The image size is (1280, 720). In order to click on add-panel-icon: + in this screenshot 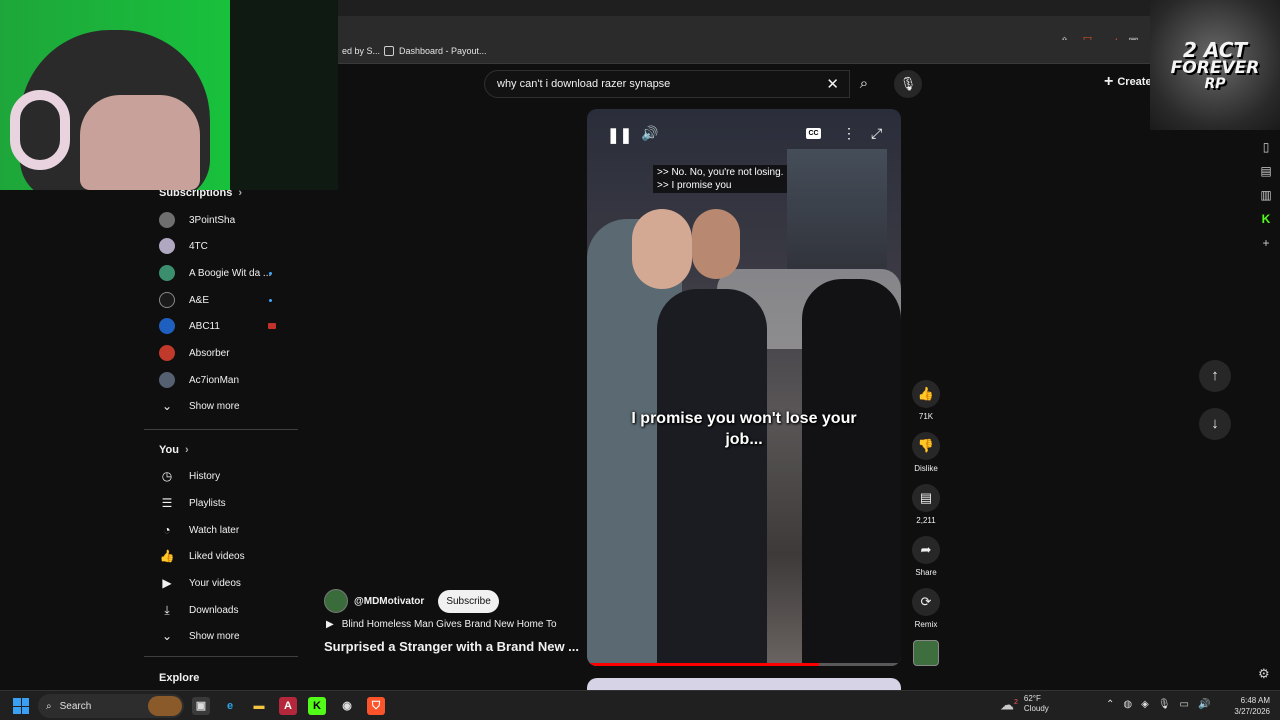, I will do `click(1266, 243)`.